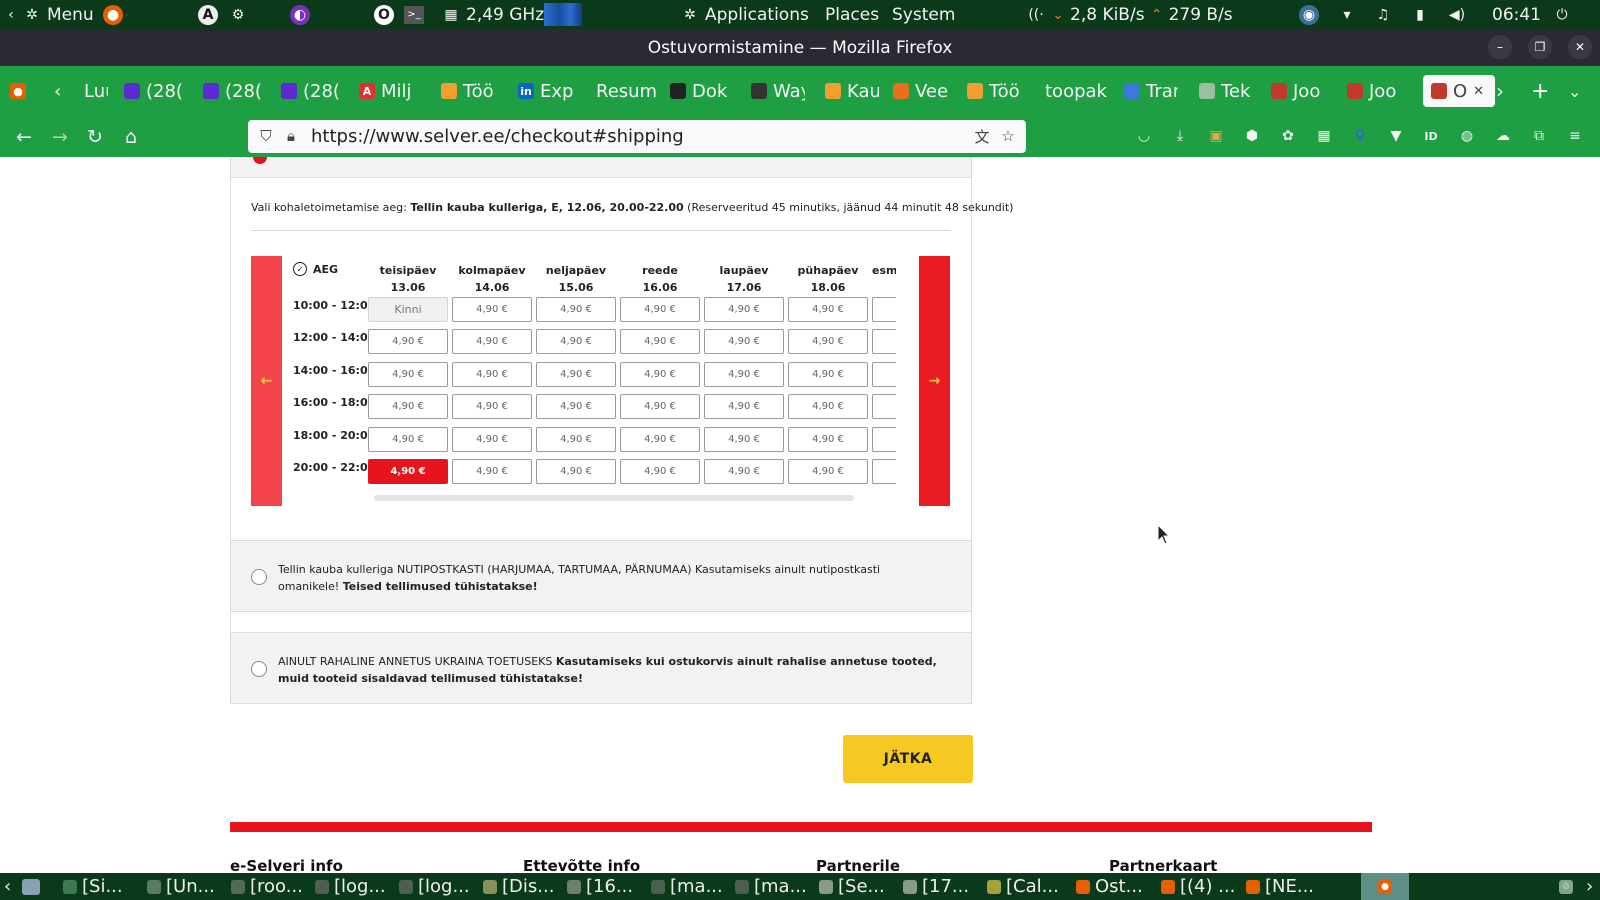  I want to click on taskbar-scroll-left: ‹, so click(10, 886).